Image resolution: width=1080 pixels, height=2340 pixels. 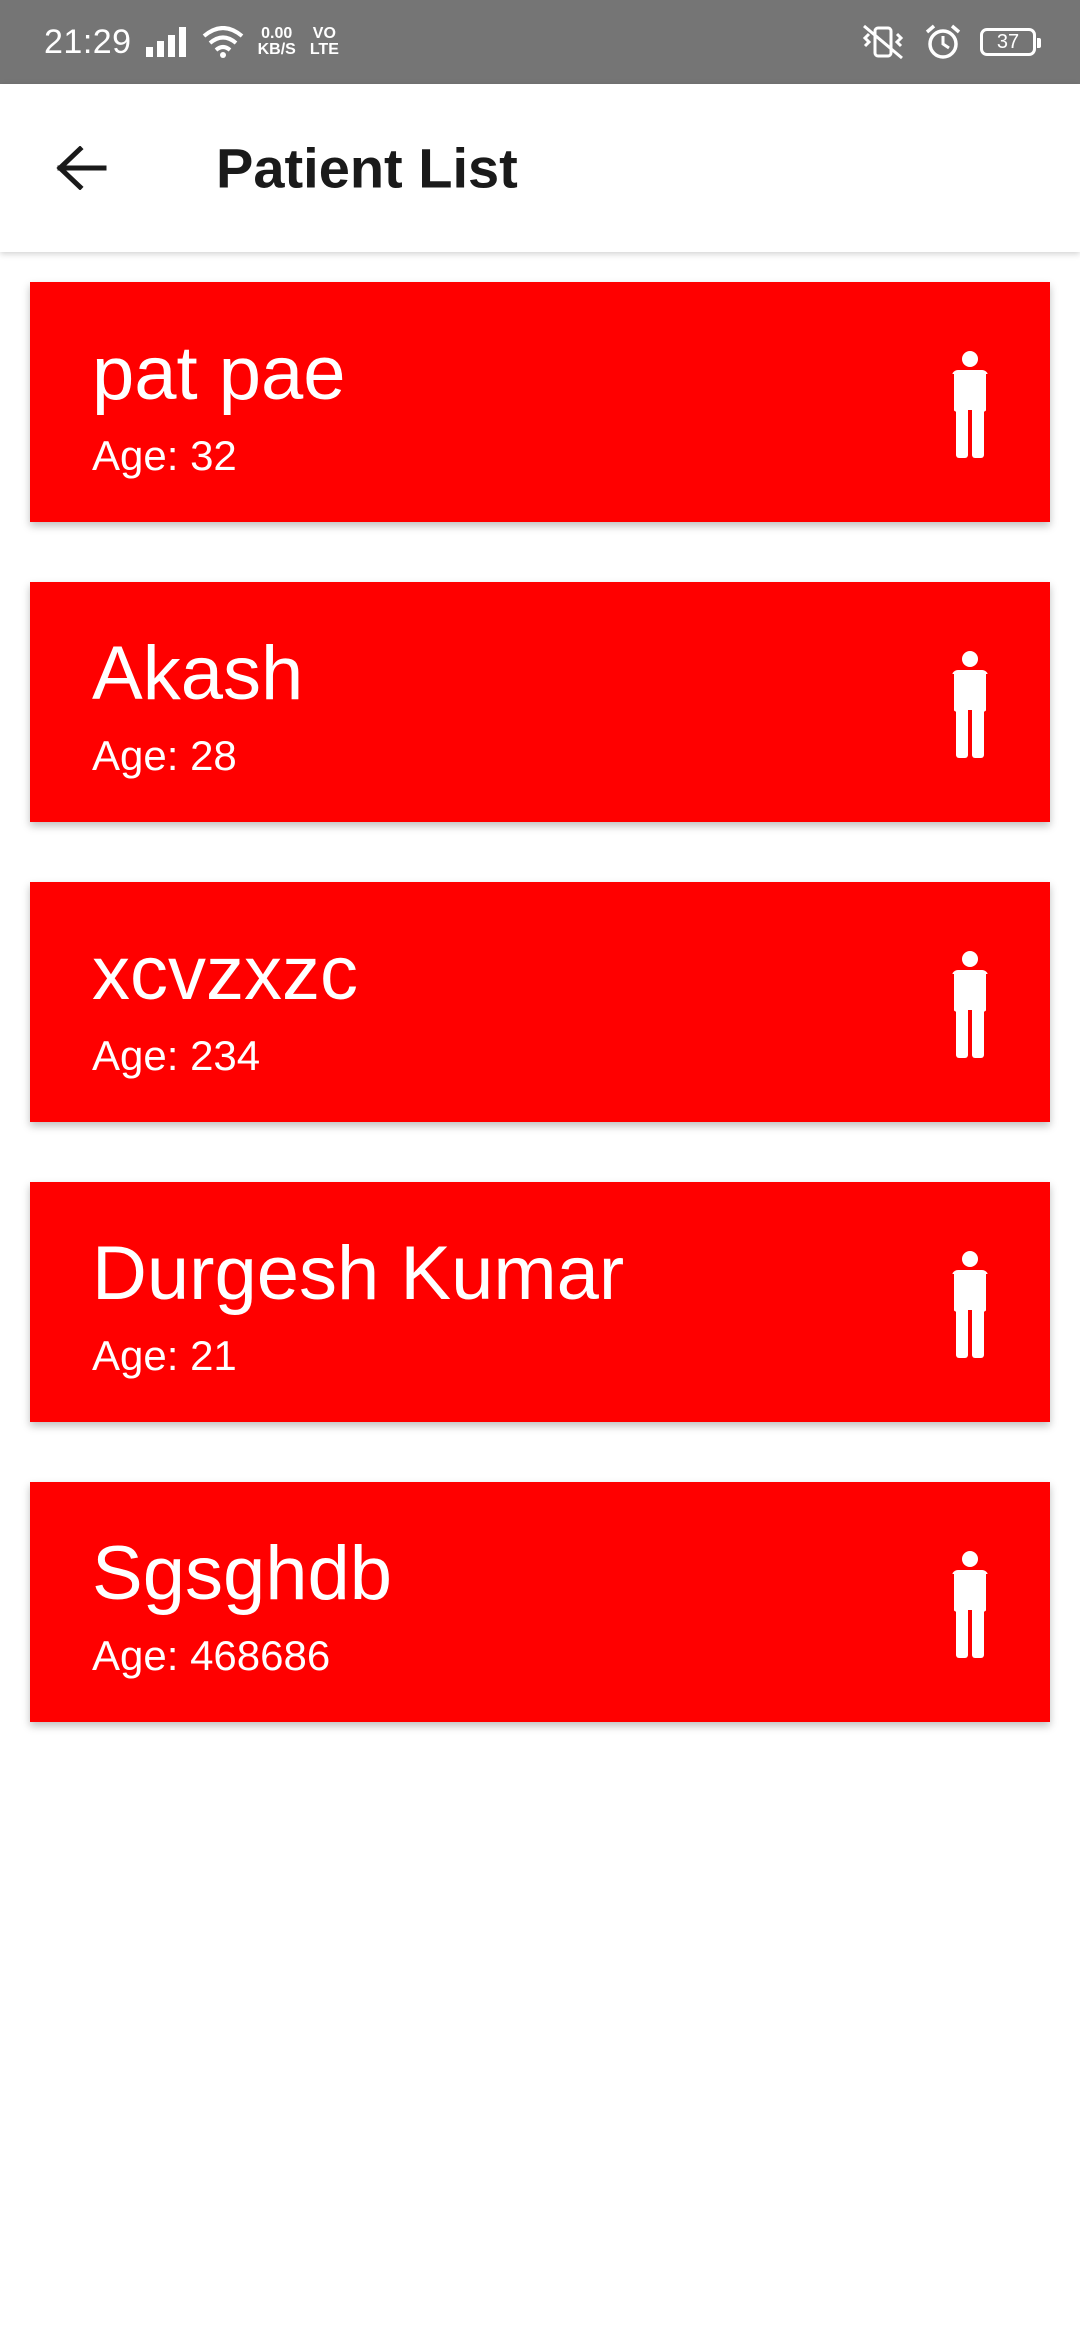 I want to click on back-button, so click(x=82, y=168).